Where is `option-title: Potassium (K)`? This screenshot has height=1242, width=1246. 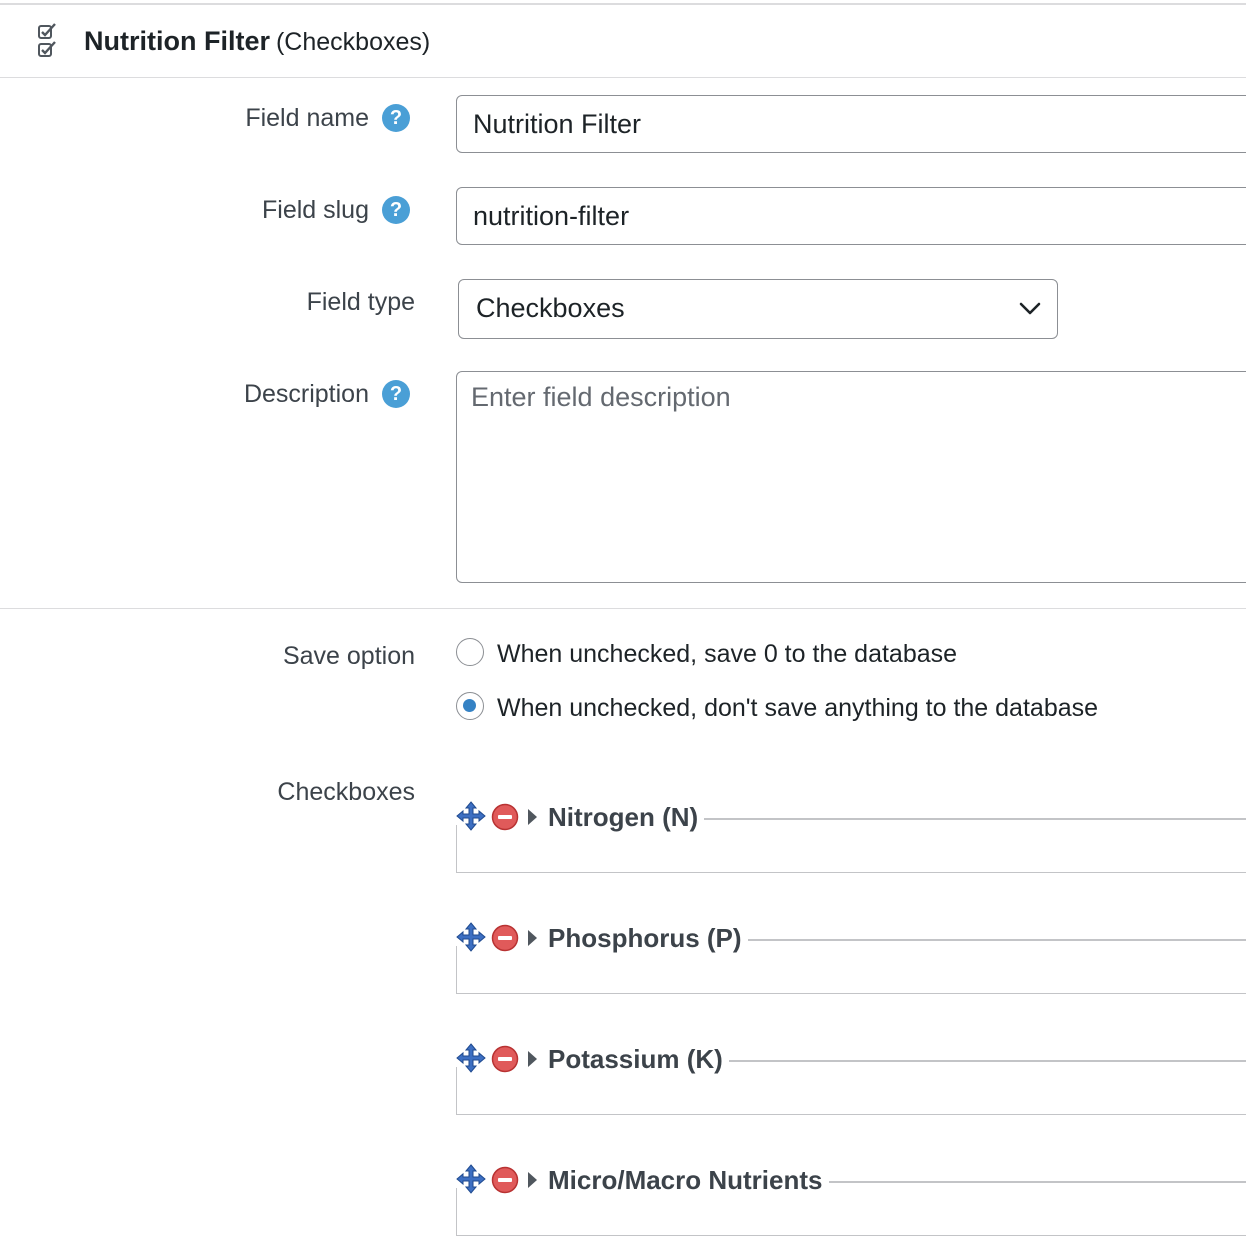 option-title: Potassium (K) is located at coordinates (638, 1059).